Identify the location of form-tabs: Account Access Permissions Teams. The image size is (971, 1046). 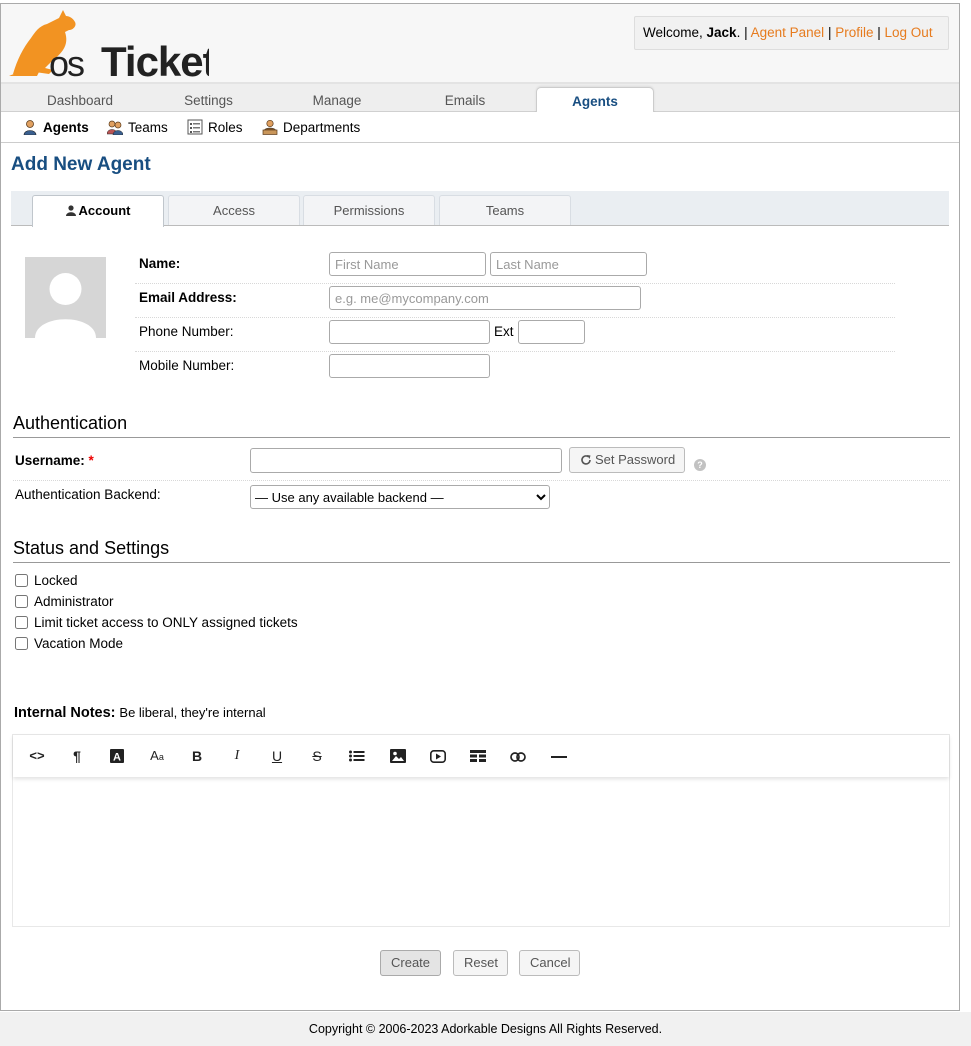
(480, 209).